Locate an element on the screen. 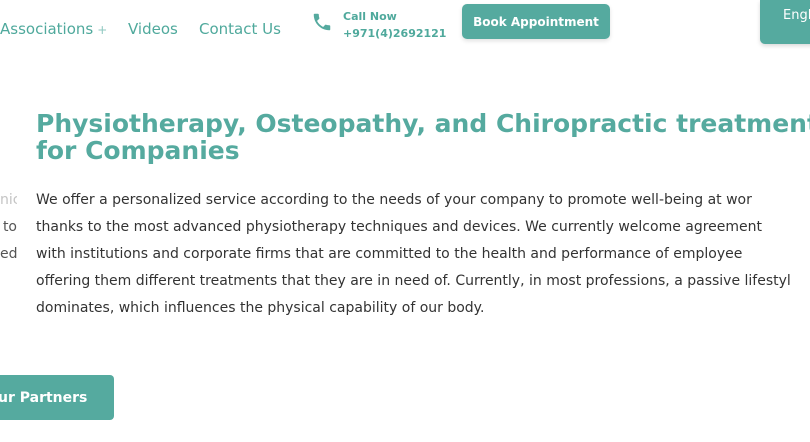 Image resolution: width=810 pixels, height=442 pixels. adjacent-text-fragment: nic is located at coordinates (8, 200).